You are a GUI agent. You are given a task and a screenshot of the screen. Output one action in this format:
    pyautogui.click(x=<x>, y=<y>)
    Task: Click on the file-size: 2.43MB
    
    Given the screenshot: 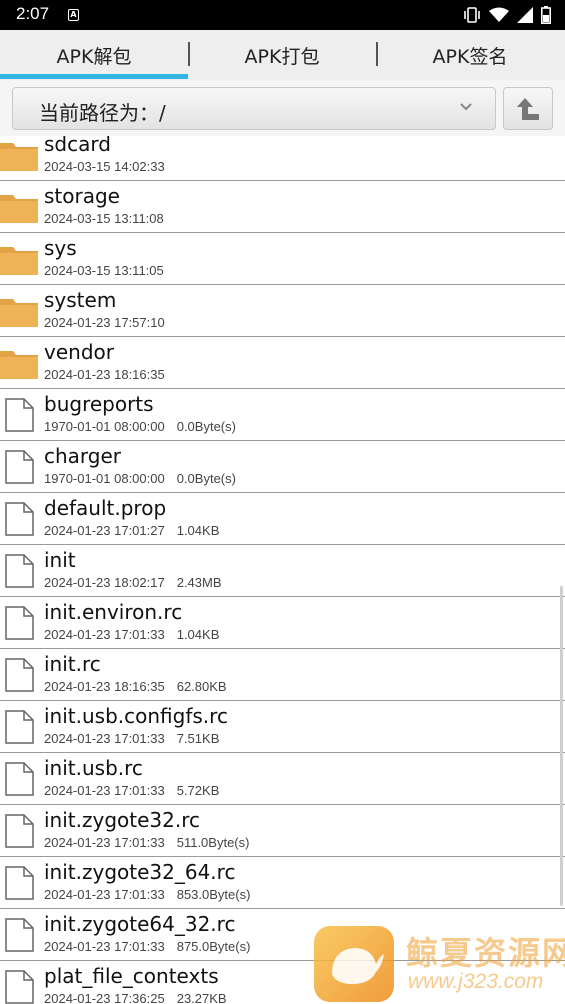 What is the action you would take?
    pyautogui.click(x=199, y=582)
    